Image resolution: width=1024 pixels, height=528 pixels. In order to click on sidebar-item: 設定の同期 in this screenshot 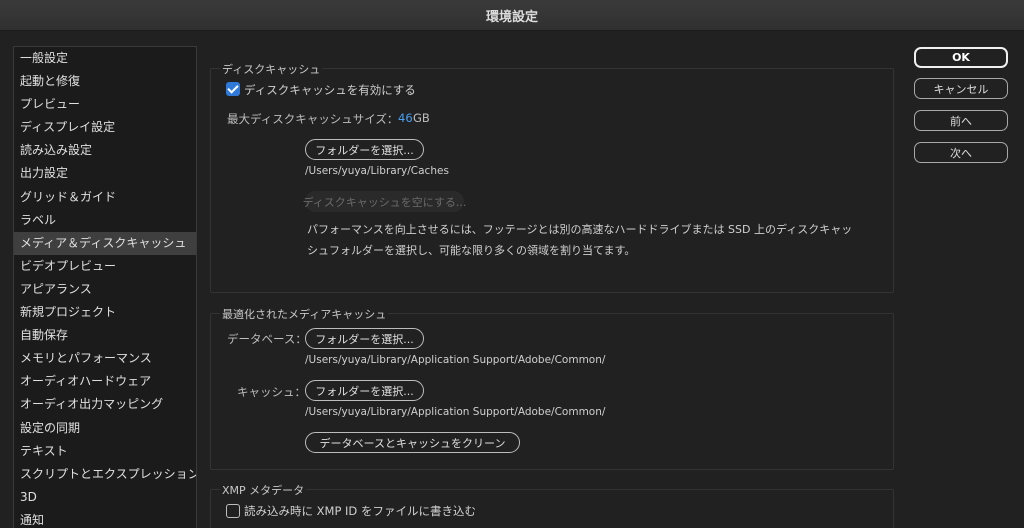, I will do `click(105, 428)`.